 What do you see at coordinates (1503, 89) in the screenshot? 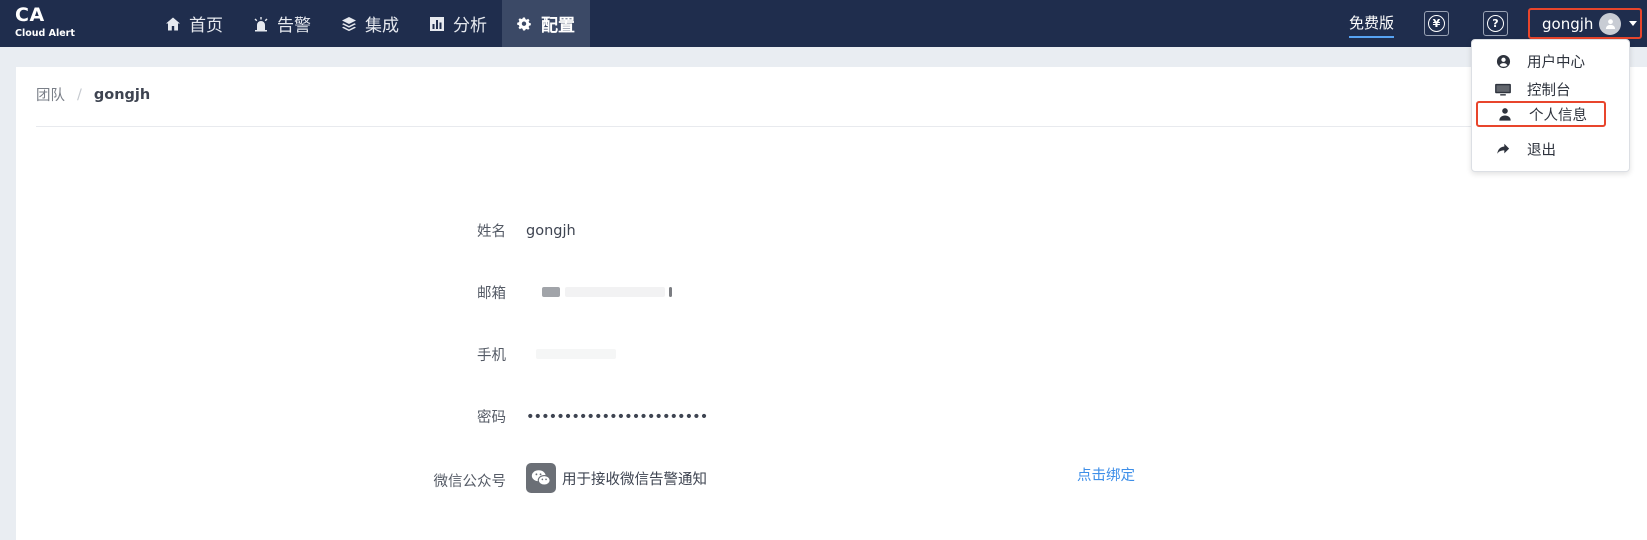
I see `monitor-icon` at bounding box center [1503, 89].